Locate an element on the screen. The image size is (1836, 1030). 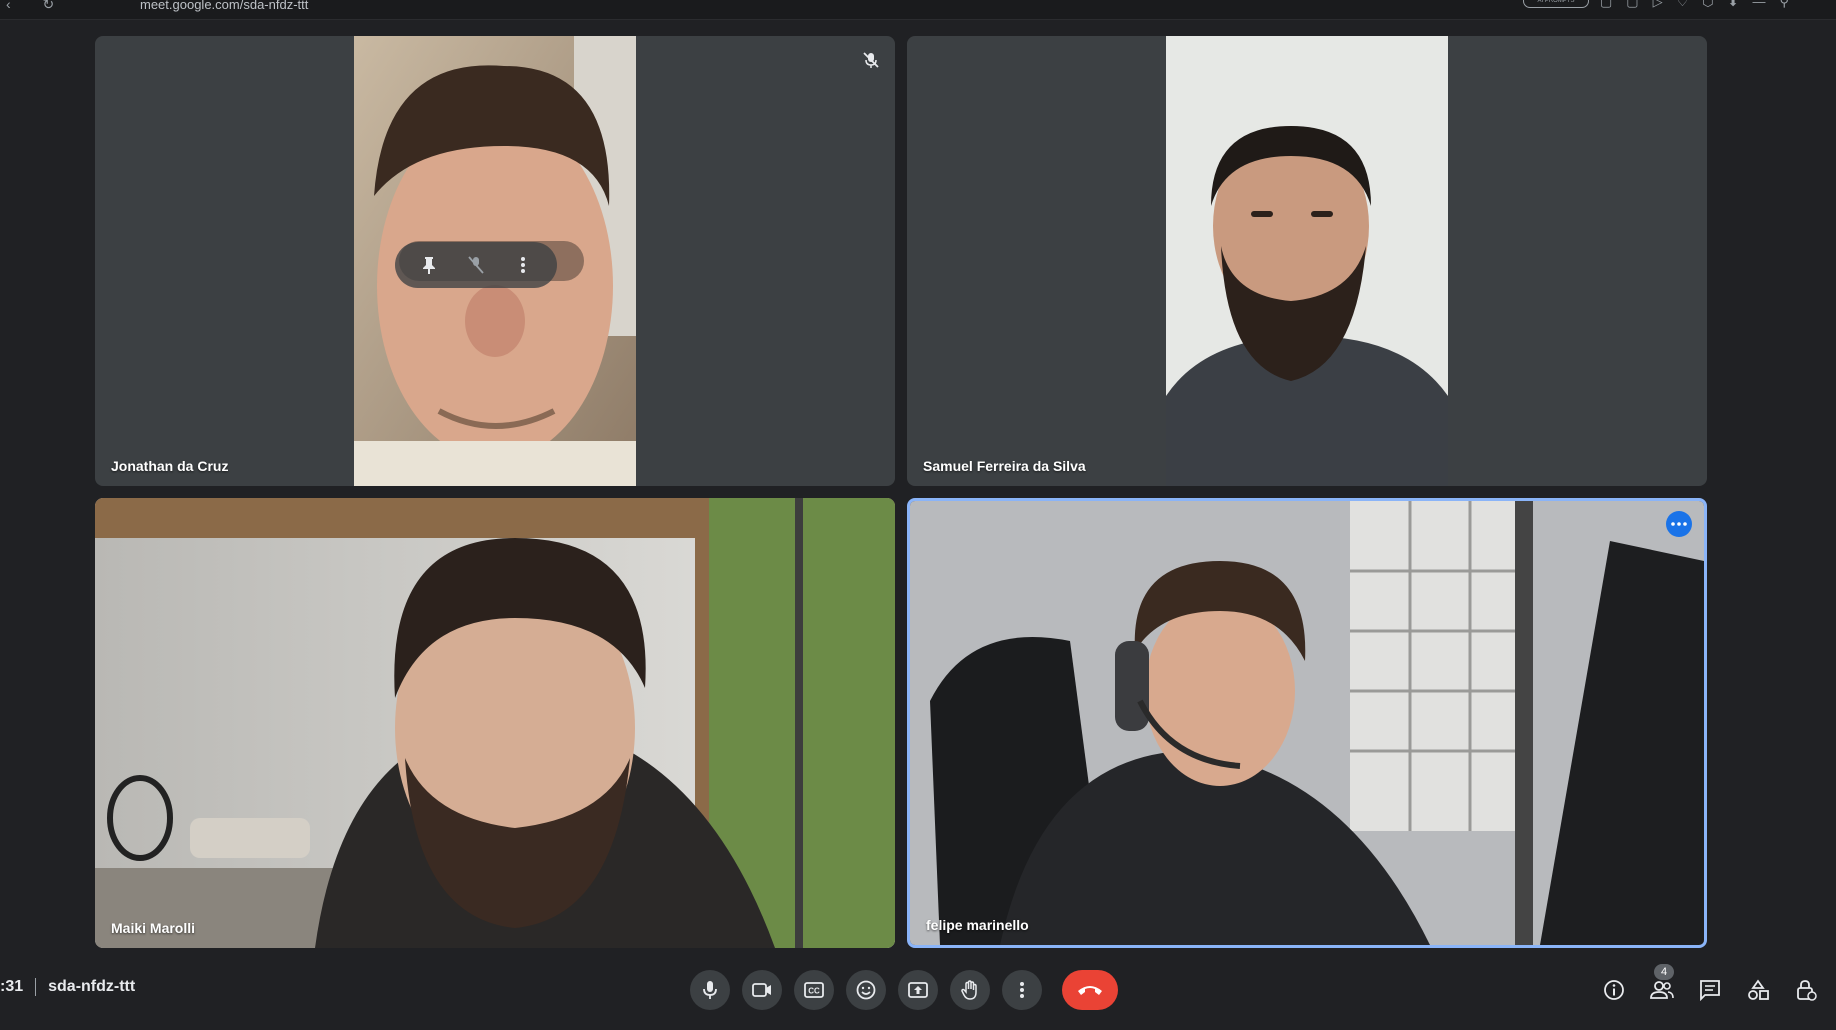
present-icon is located at coordinates (918, 990).